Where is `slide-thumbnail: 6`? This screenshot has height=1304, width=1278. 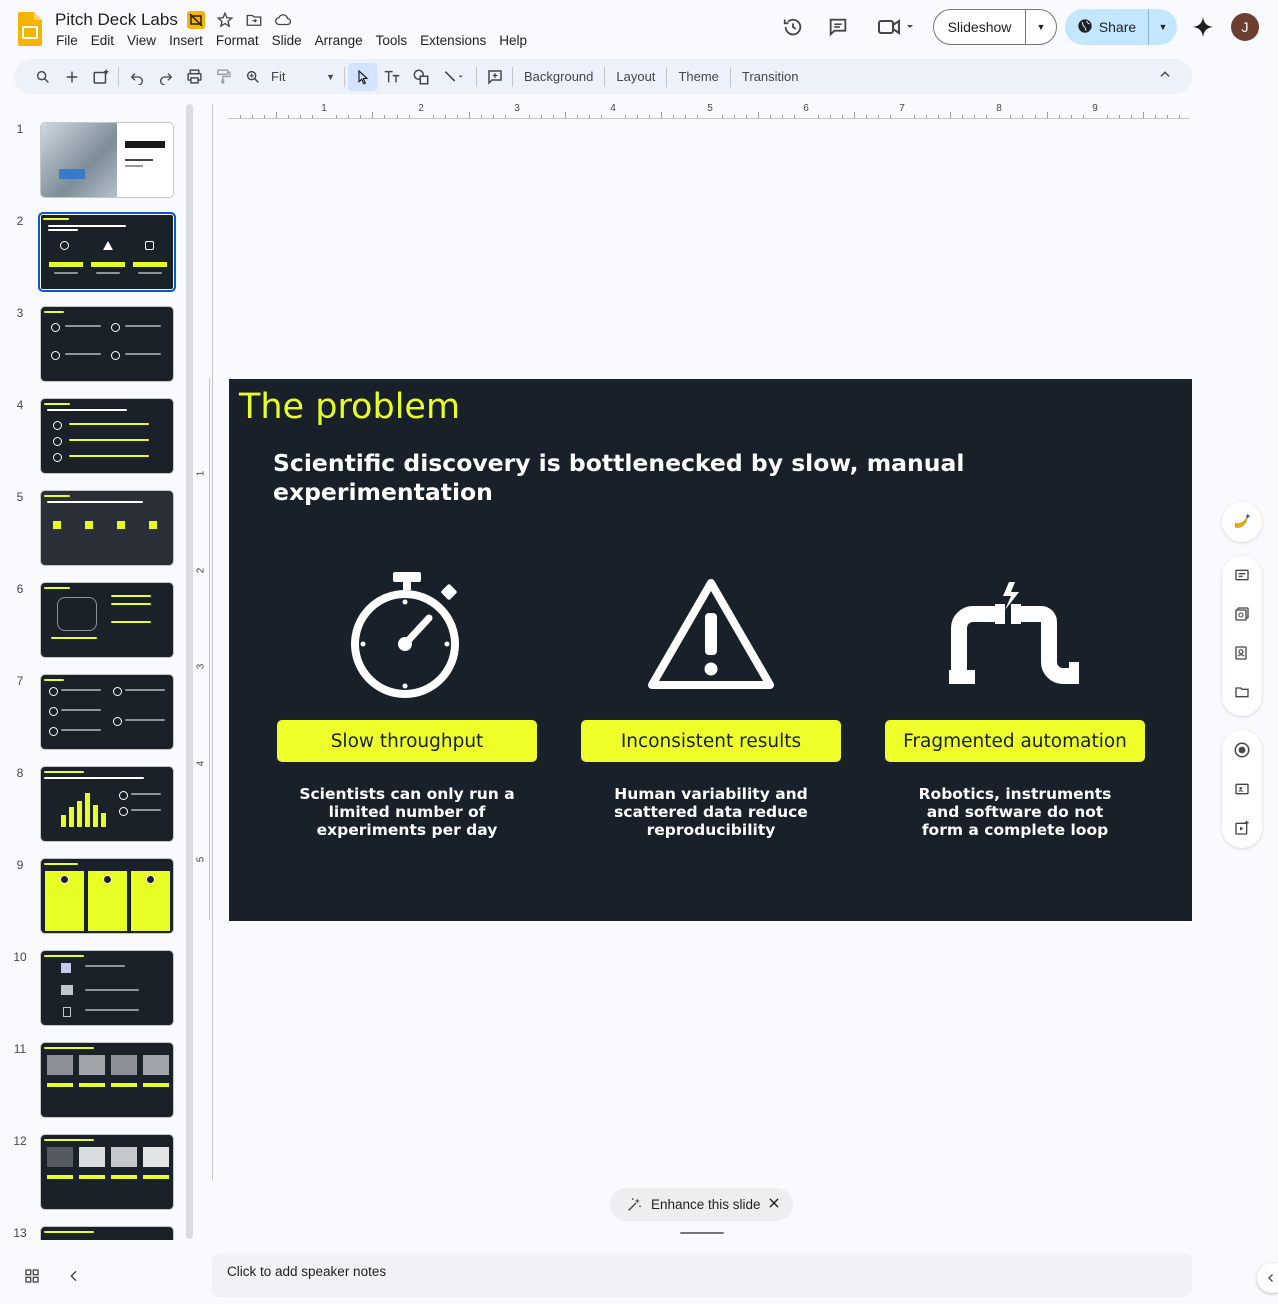
slide-thumbnail: 6 is located at coordinates (100, 622).